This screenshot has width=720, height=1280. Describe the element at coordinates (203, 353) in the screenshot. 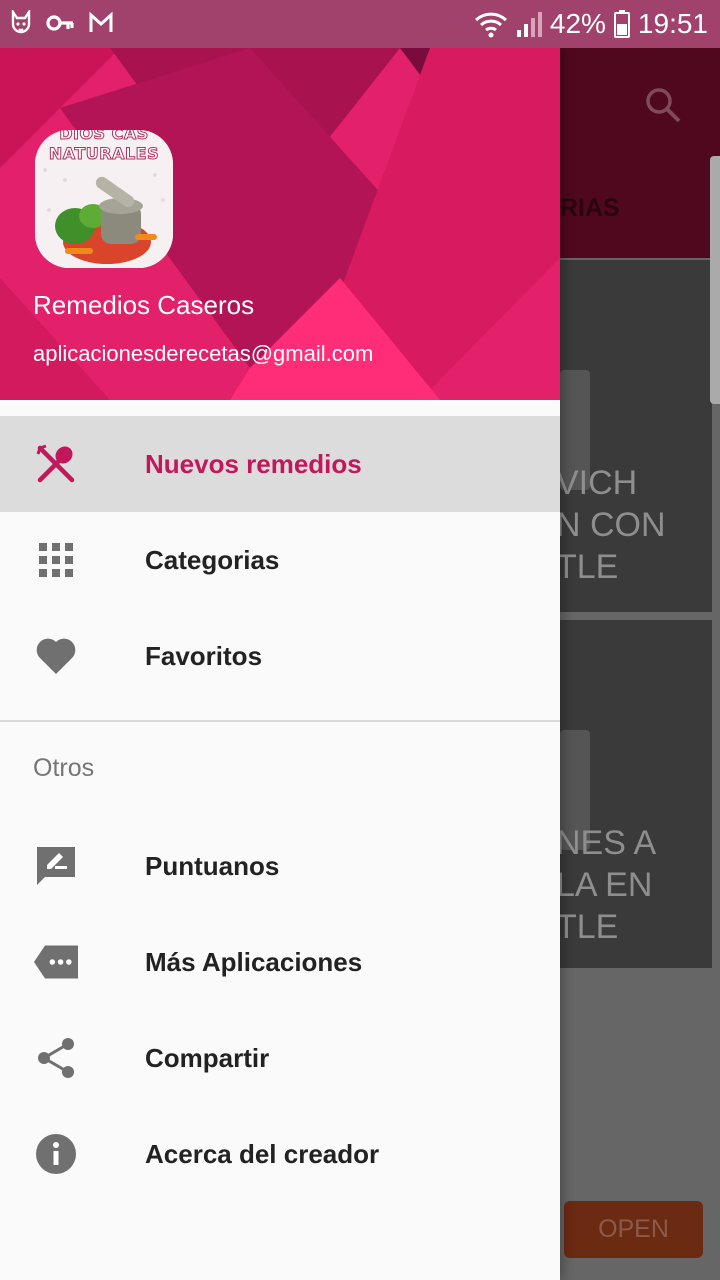

I see `account-email: aplicacionesderecetas@gmail.com` at that location.